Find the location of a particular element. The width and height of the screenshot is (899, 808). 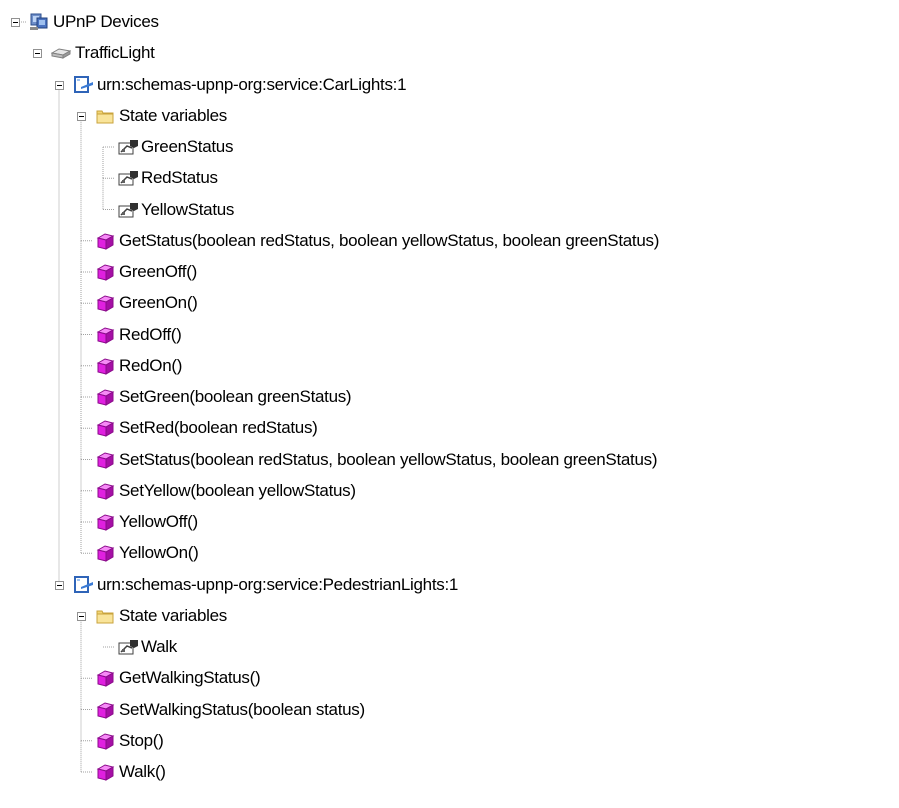

tree-node-label: YellowOn() is located at coordinates (159, 553).